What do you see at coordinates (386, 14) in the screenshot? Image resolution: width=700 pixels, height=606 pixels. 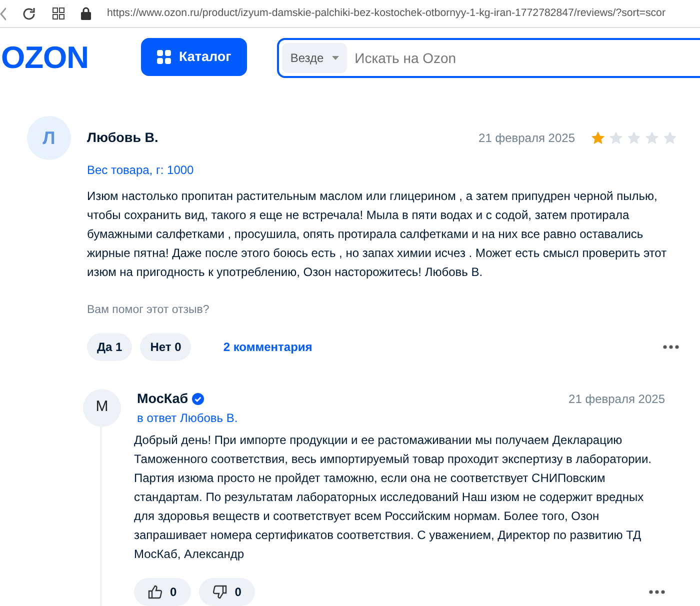 I see `url-text: https://www.ozon.ru/product/izyum-damskie-palchiki-bez-kostochek-otbornyy-1-kg-iran-1772782847/reviews/?sort=scor` at bounding box center [386, 14].